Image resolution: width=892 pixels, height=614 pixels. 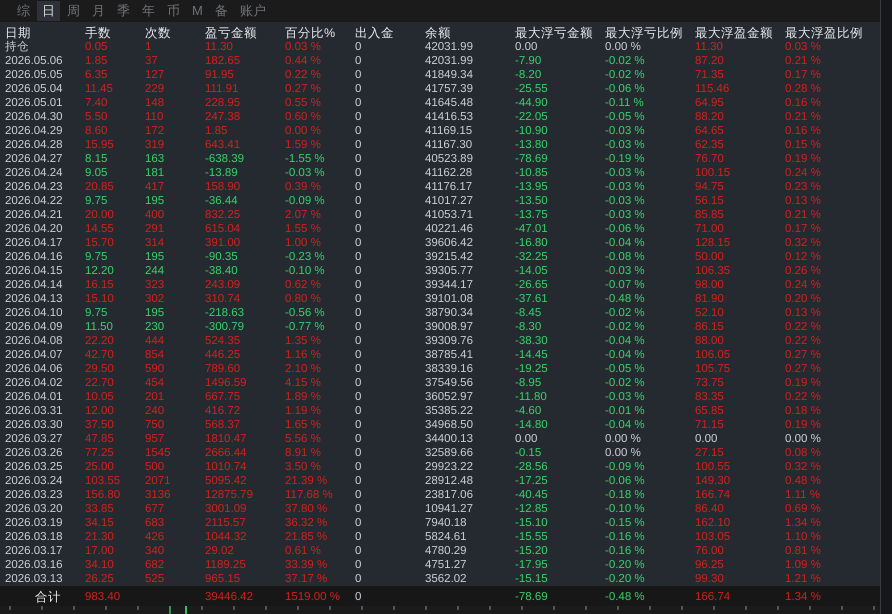 I want to click on table-cell-text: -0.05 %, so click(x=625, y=369).